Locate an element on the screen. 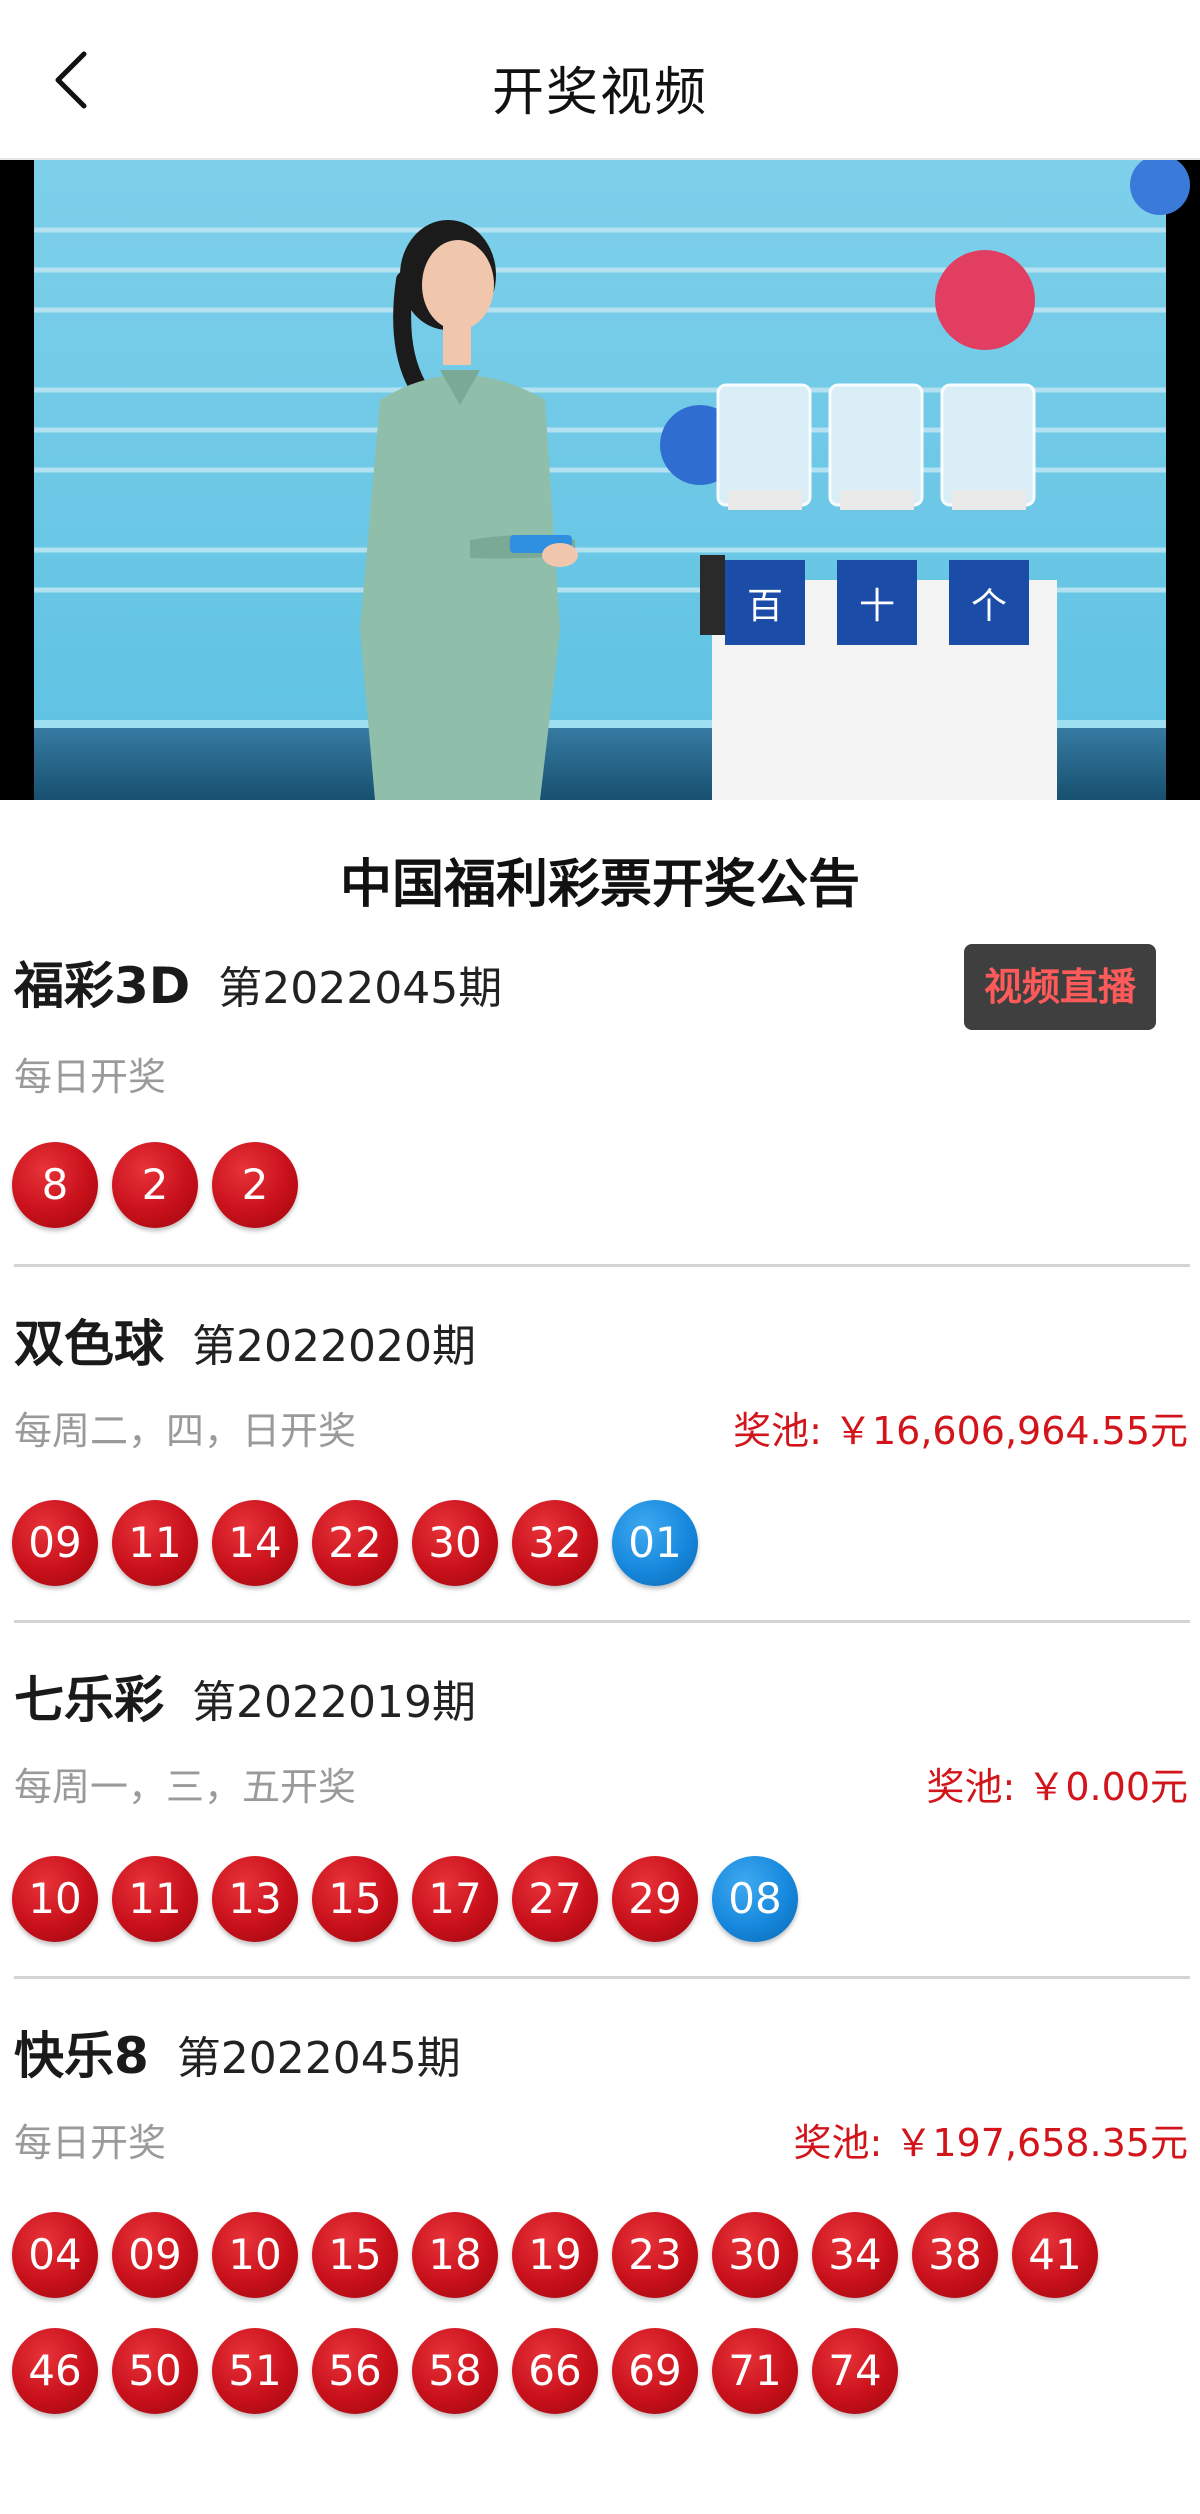  top-bar: 开奖视频 is located at coordinates (600, 80).